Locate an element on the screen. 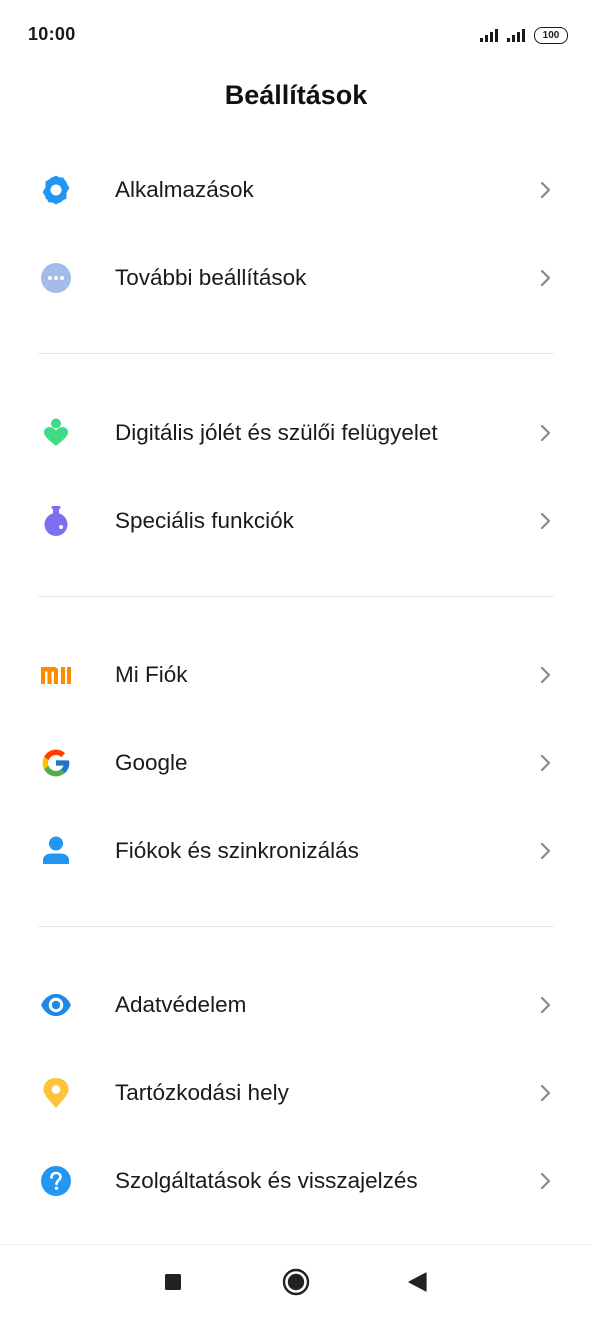 Image resolution: width=592 pixels, height=1317 pixels. person-icon is located at coordinates (56, 851).